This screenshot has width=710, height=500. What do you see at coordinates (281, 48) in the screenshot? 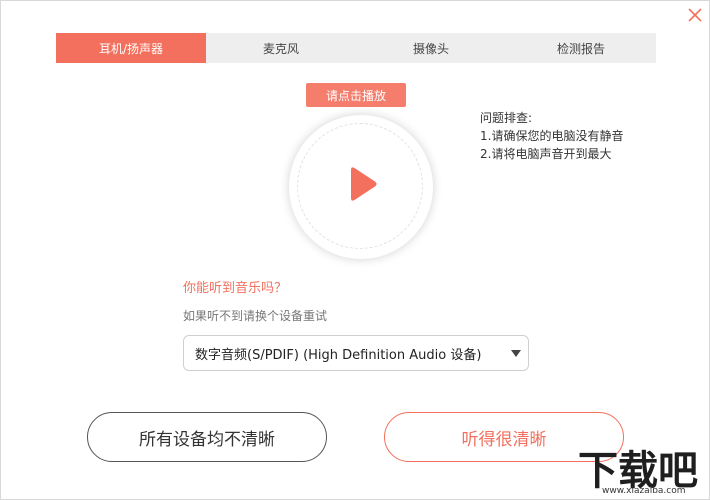
I see `tab-microphone: 麦克风` at bounding box center [281, 48].